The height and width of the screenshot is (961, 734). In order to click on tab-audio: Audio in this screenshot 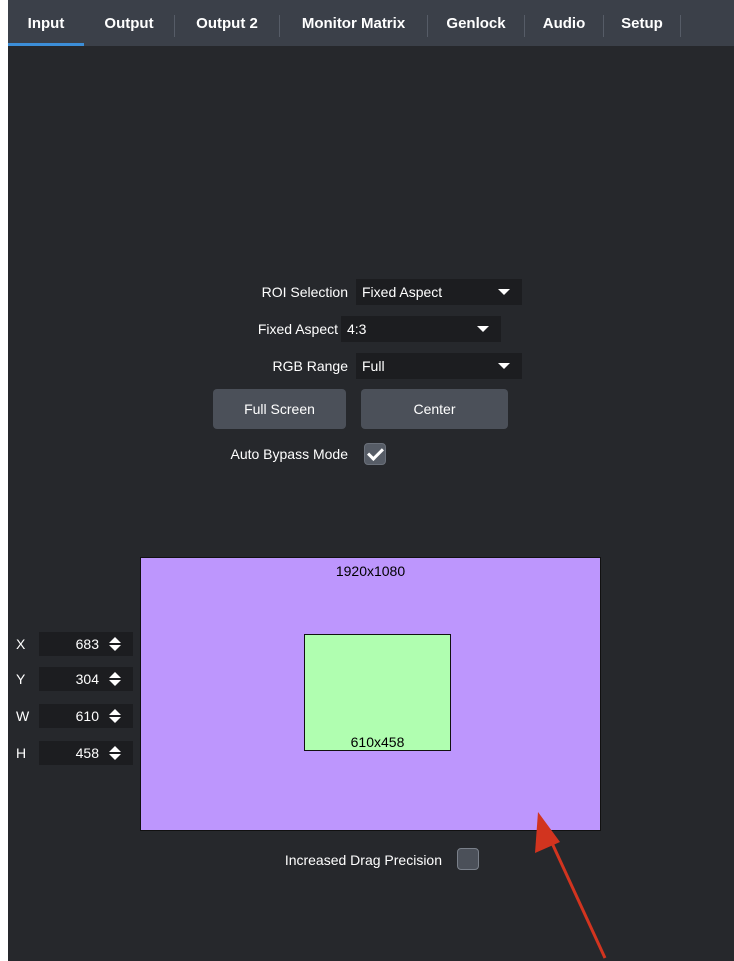, I will do `click(564, 23)`.